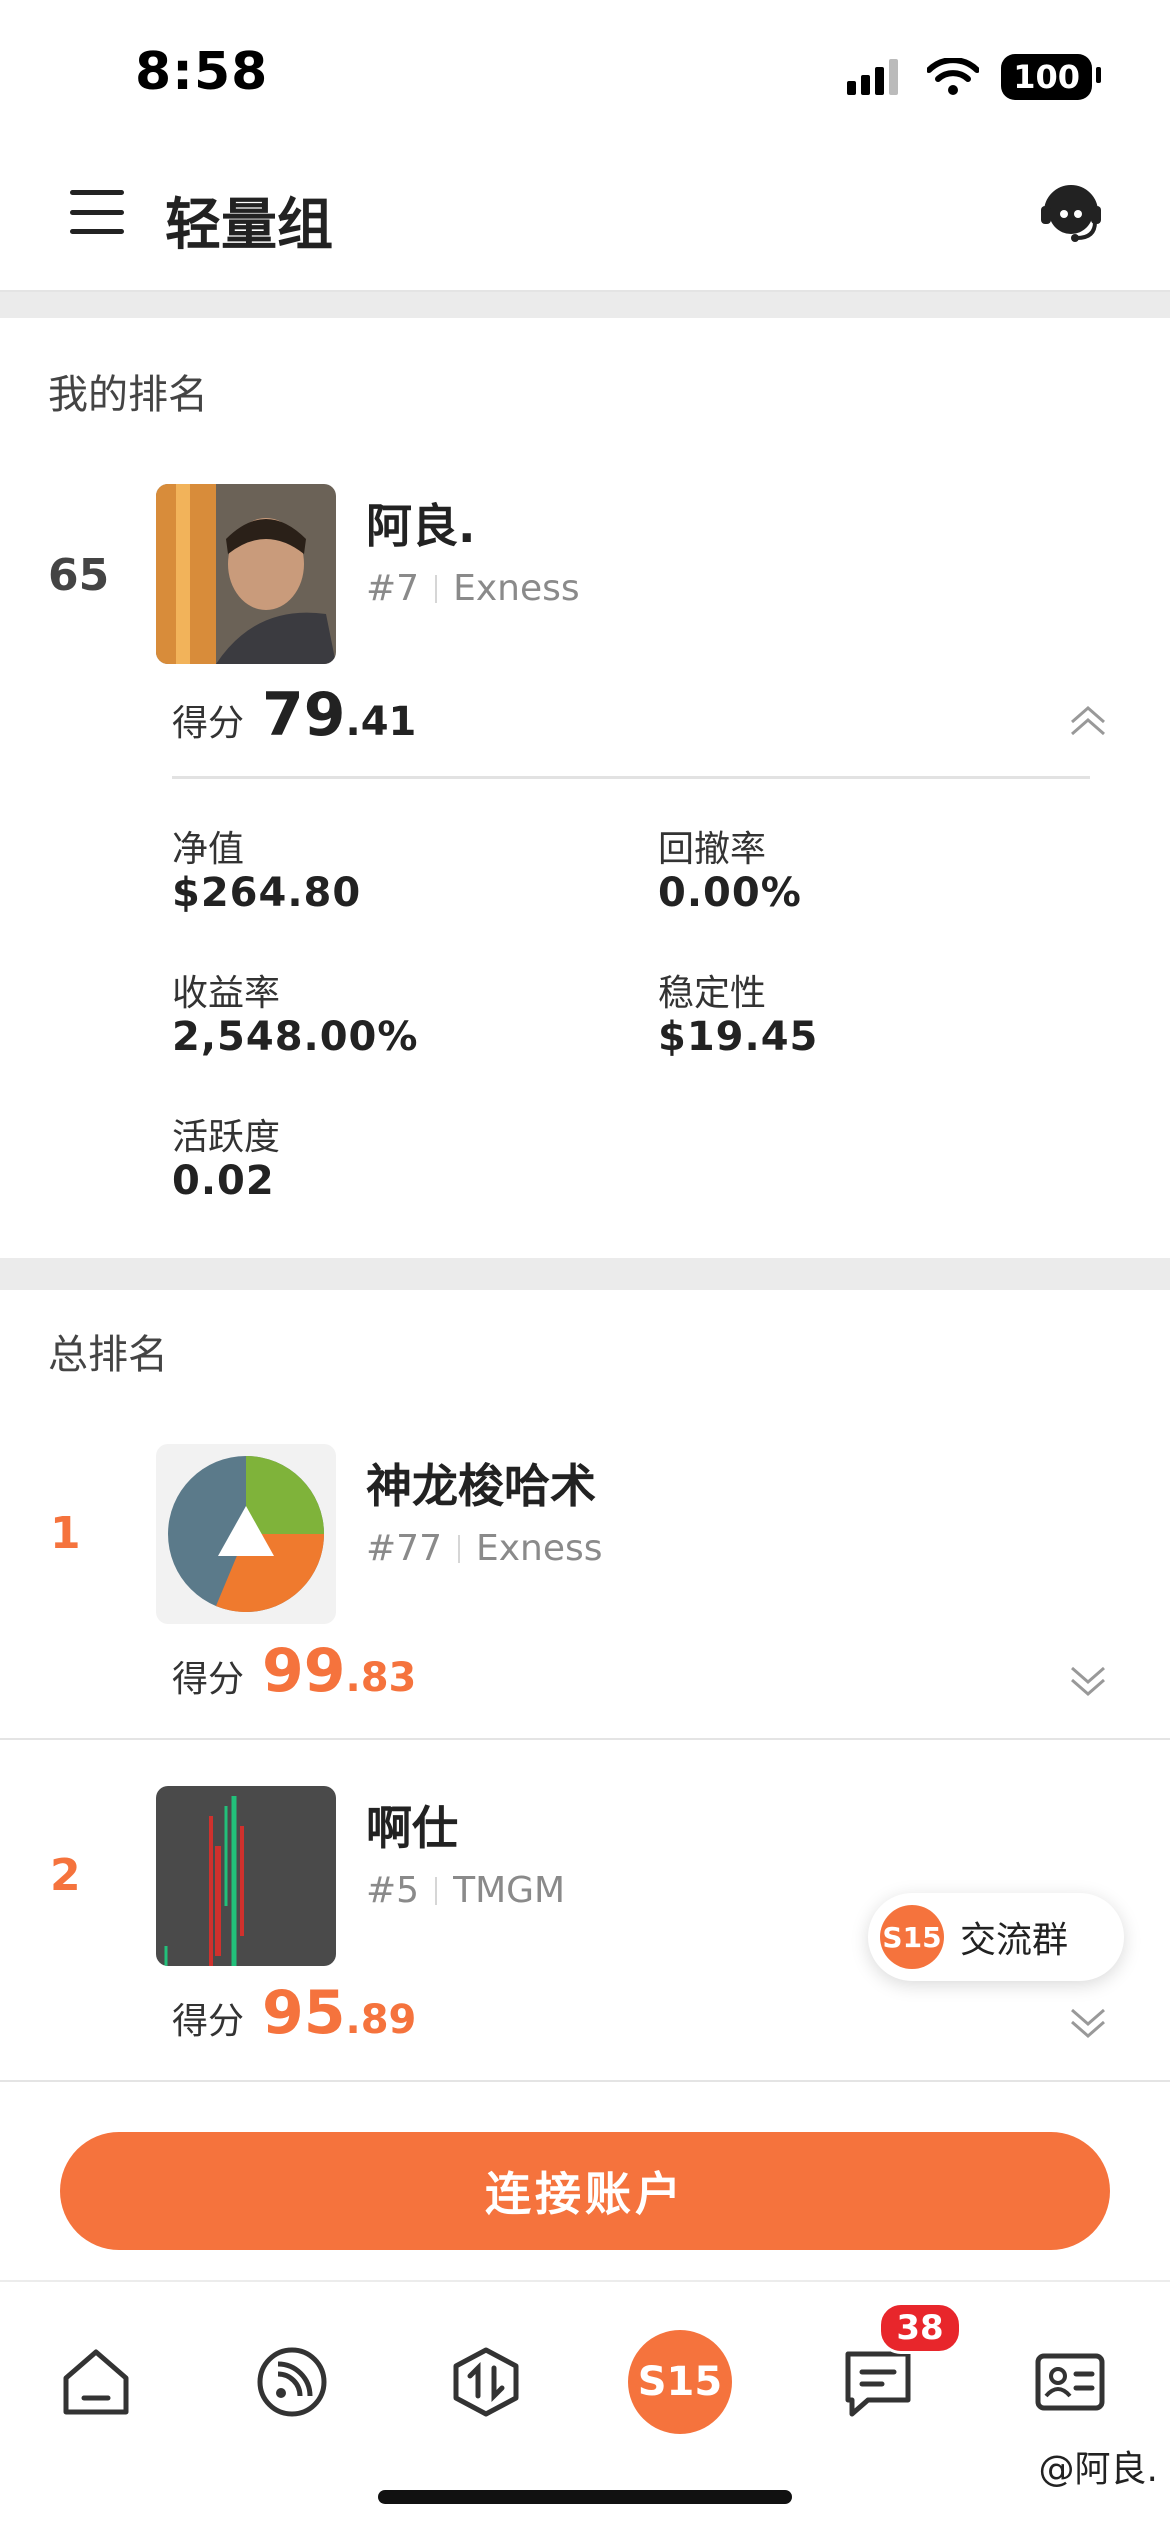  I want to click on id-card-icon, so click(1070, 2382).